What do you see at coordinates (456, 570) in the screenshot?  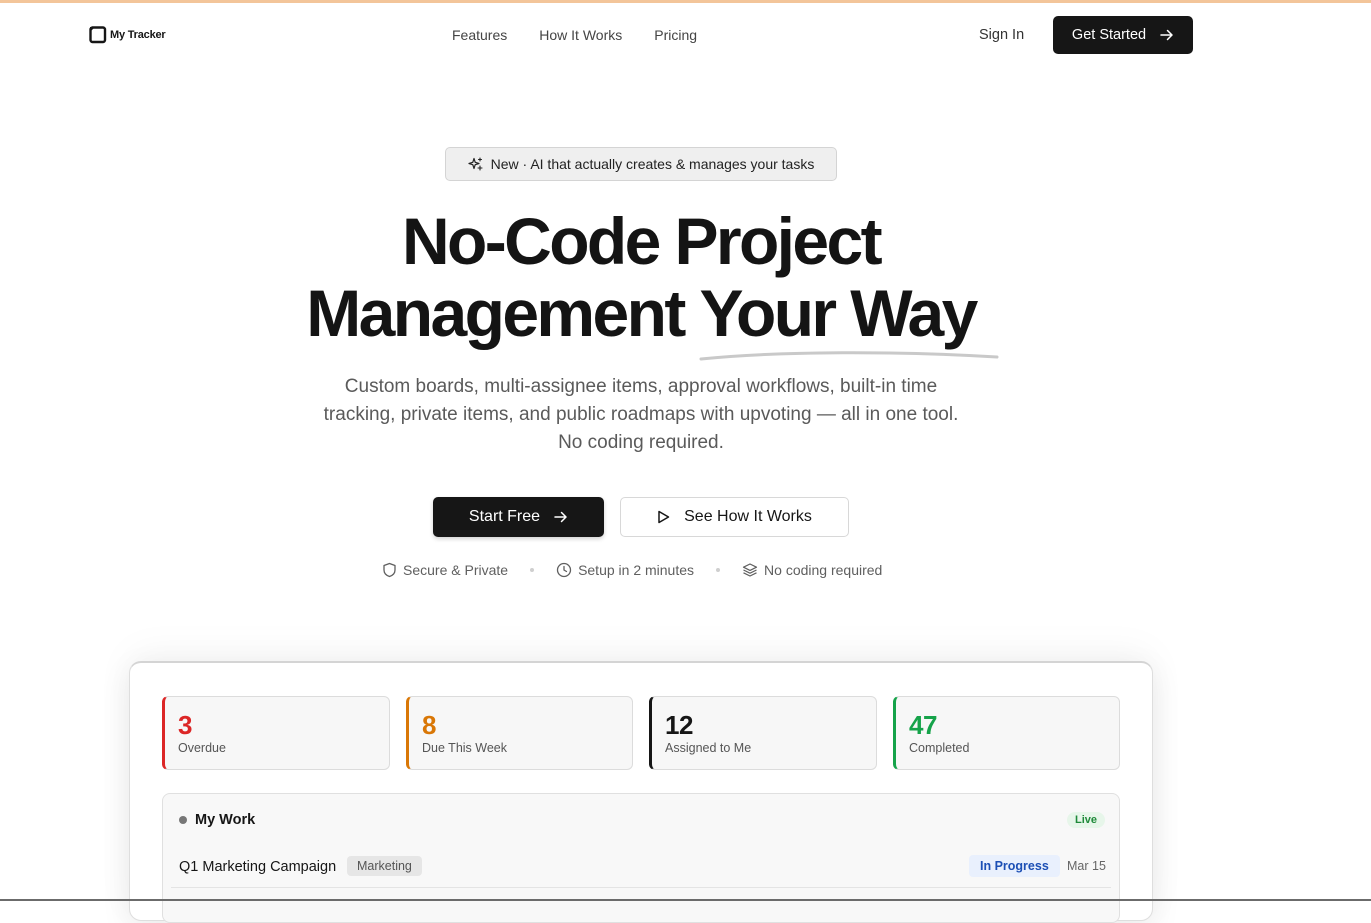 I see `trust-label-secure: Secure & Private` at bounding box center [456, 570].